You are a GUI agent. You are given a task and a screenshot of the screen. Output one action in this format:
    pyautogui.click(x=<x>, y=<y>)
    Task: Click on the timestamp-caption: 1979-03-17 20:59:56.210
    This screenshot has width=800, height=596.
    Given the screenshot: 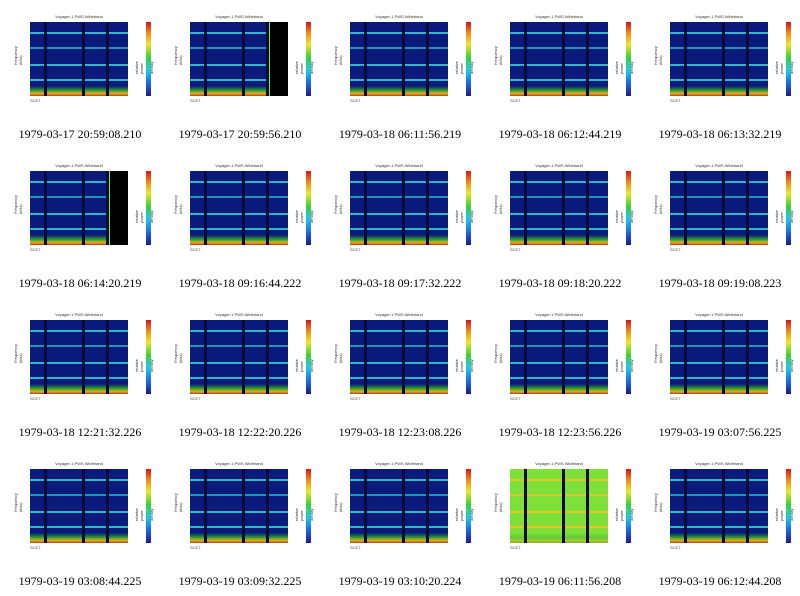 What is the action you would take?
    pyautogui.click(x=240, y=134)
    